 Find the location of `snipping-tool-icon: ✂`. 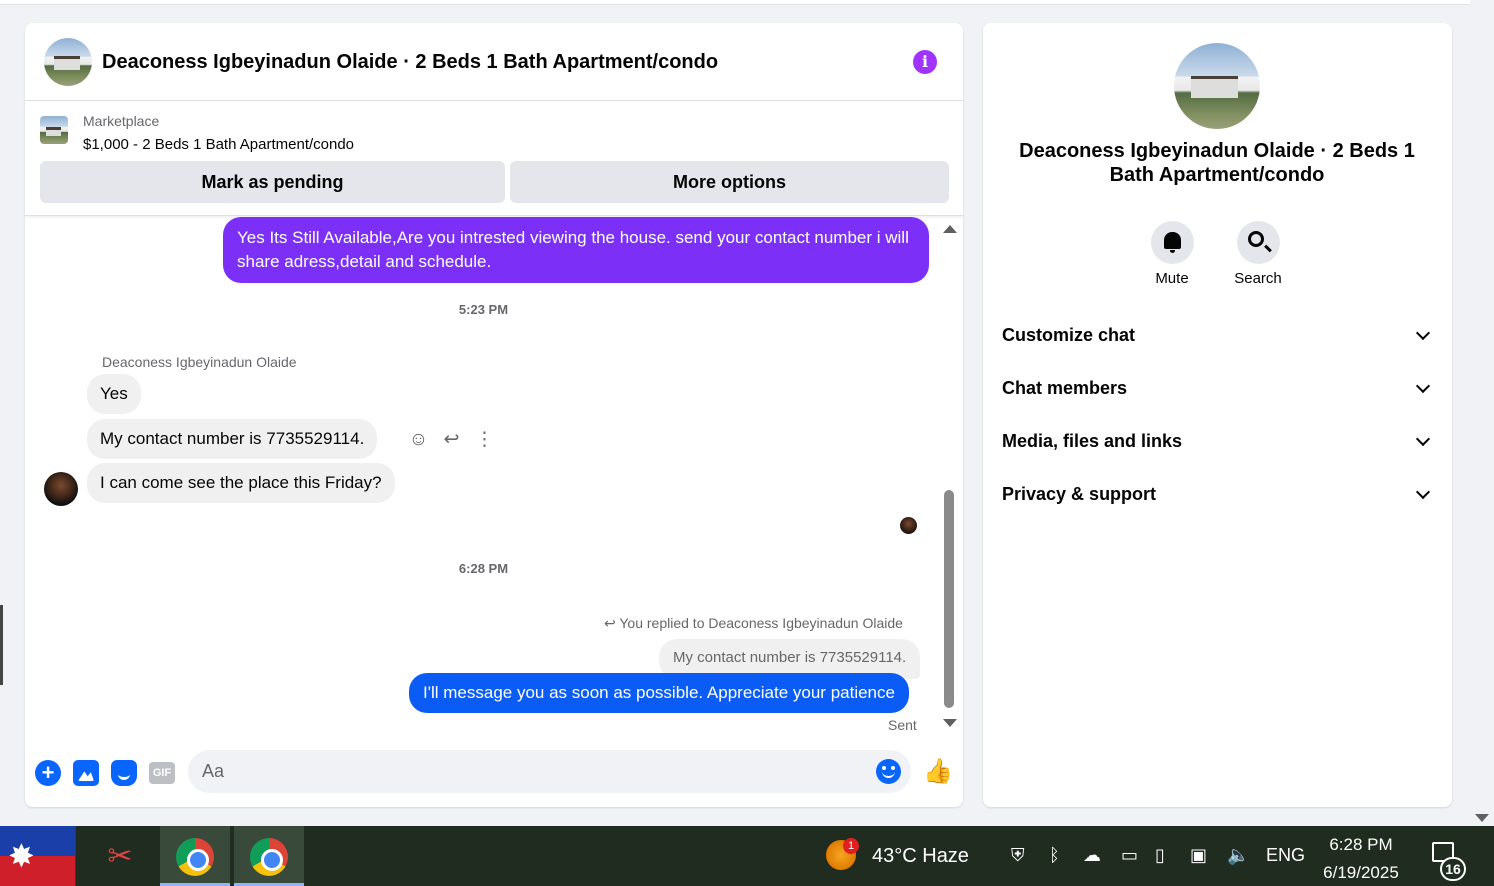

snipping-tool-icon: ✂ is located at coordinates (120, 856).